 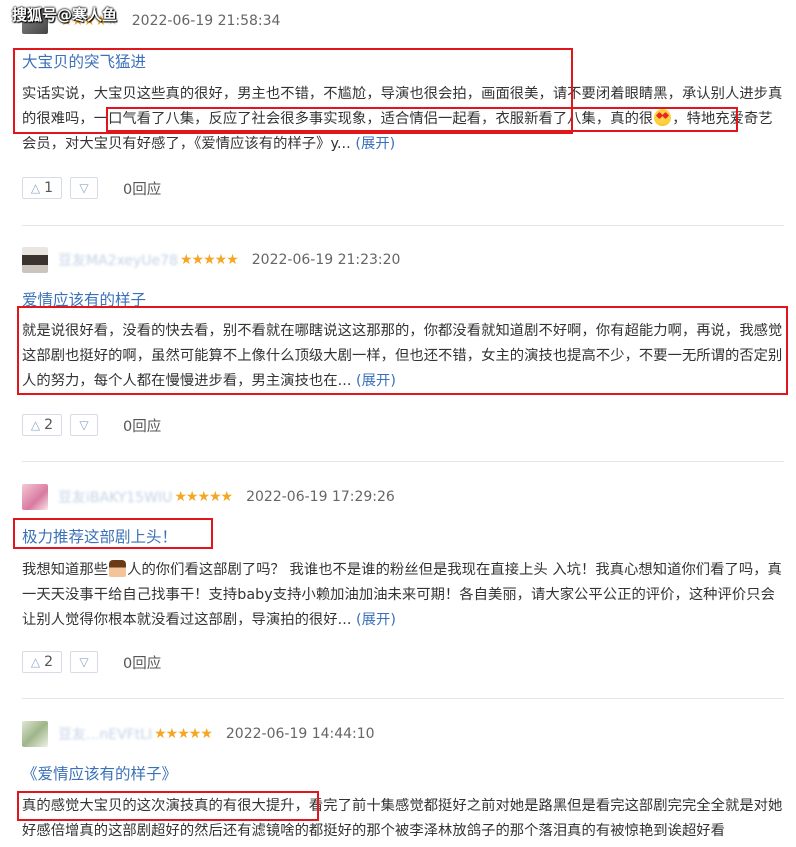 What do you see at coordinates (300, 734) in the screenshot?
I see `review-date: 2022-06-19 14:44:10` at bounding box center [300, 734].